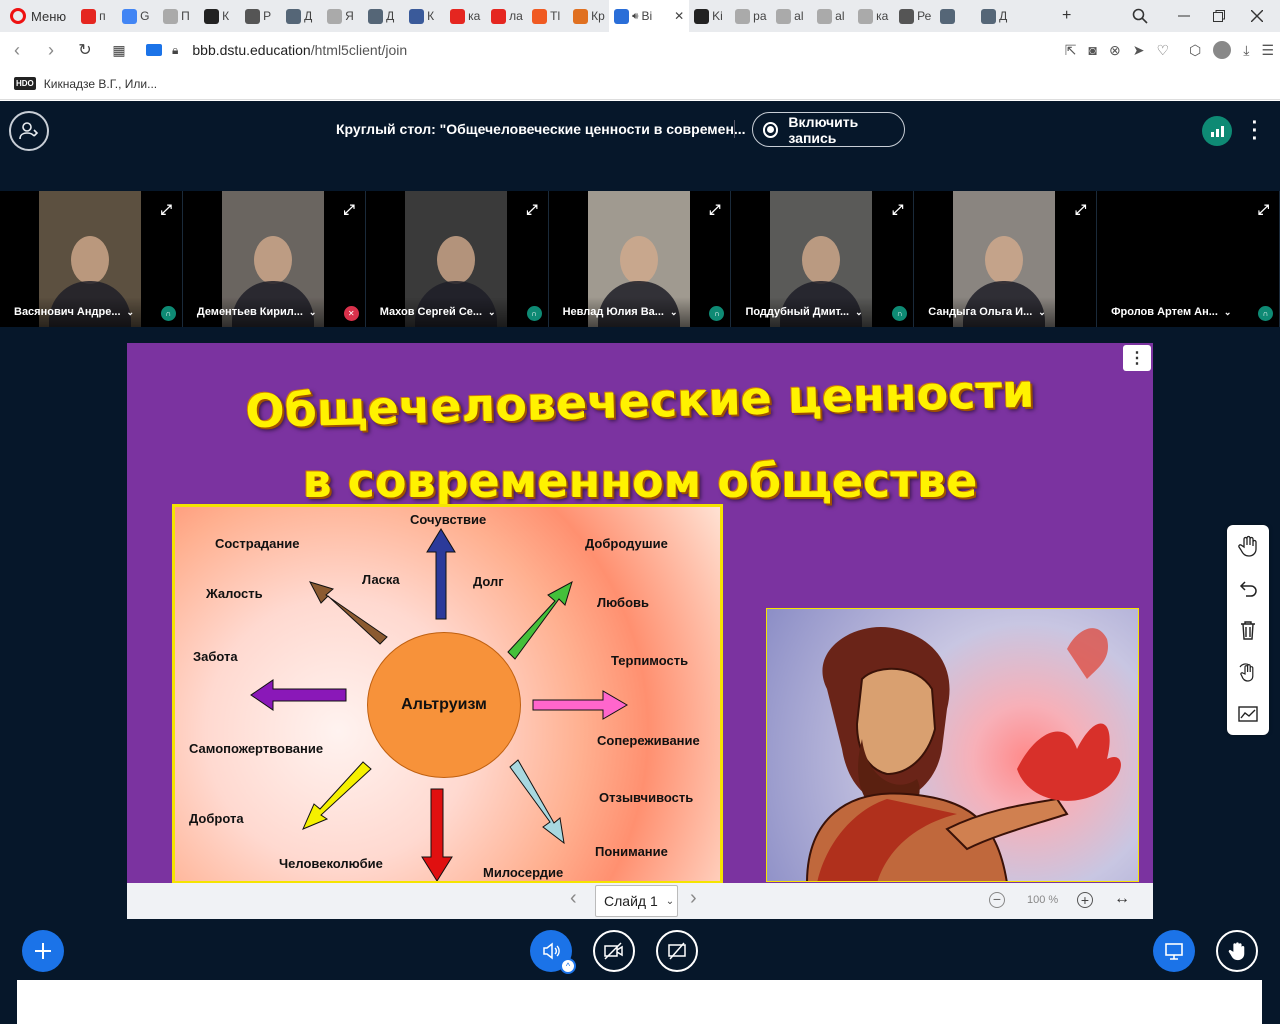 This screenshot has height=1024, width=1280. I want to click on browser-tab: Тl, so click(547, 16).